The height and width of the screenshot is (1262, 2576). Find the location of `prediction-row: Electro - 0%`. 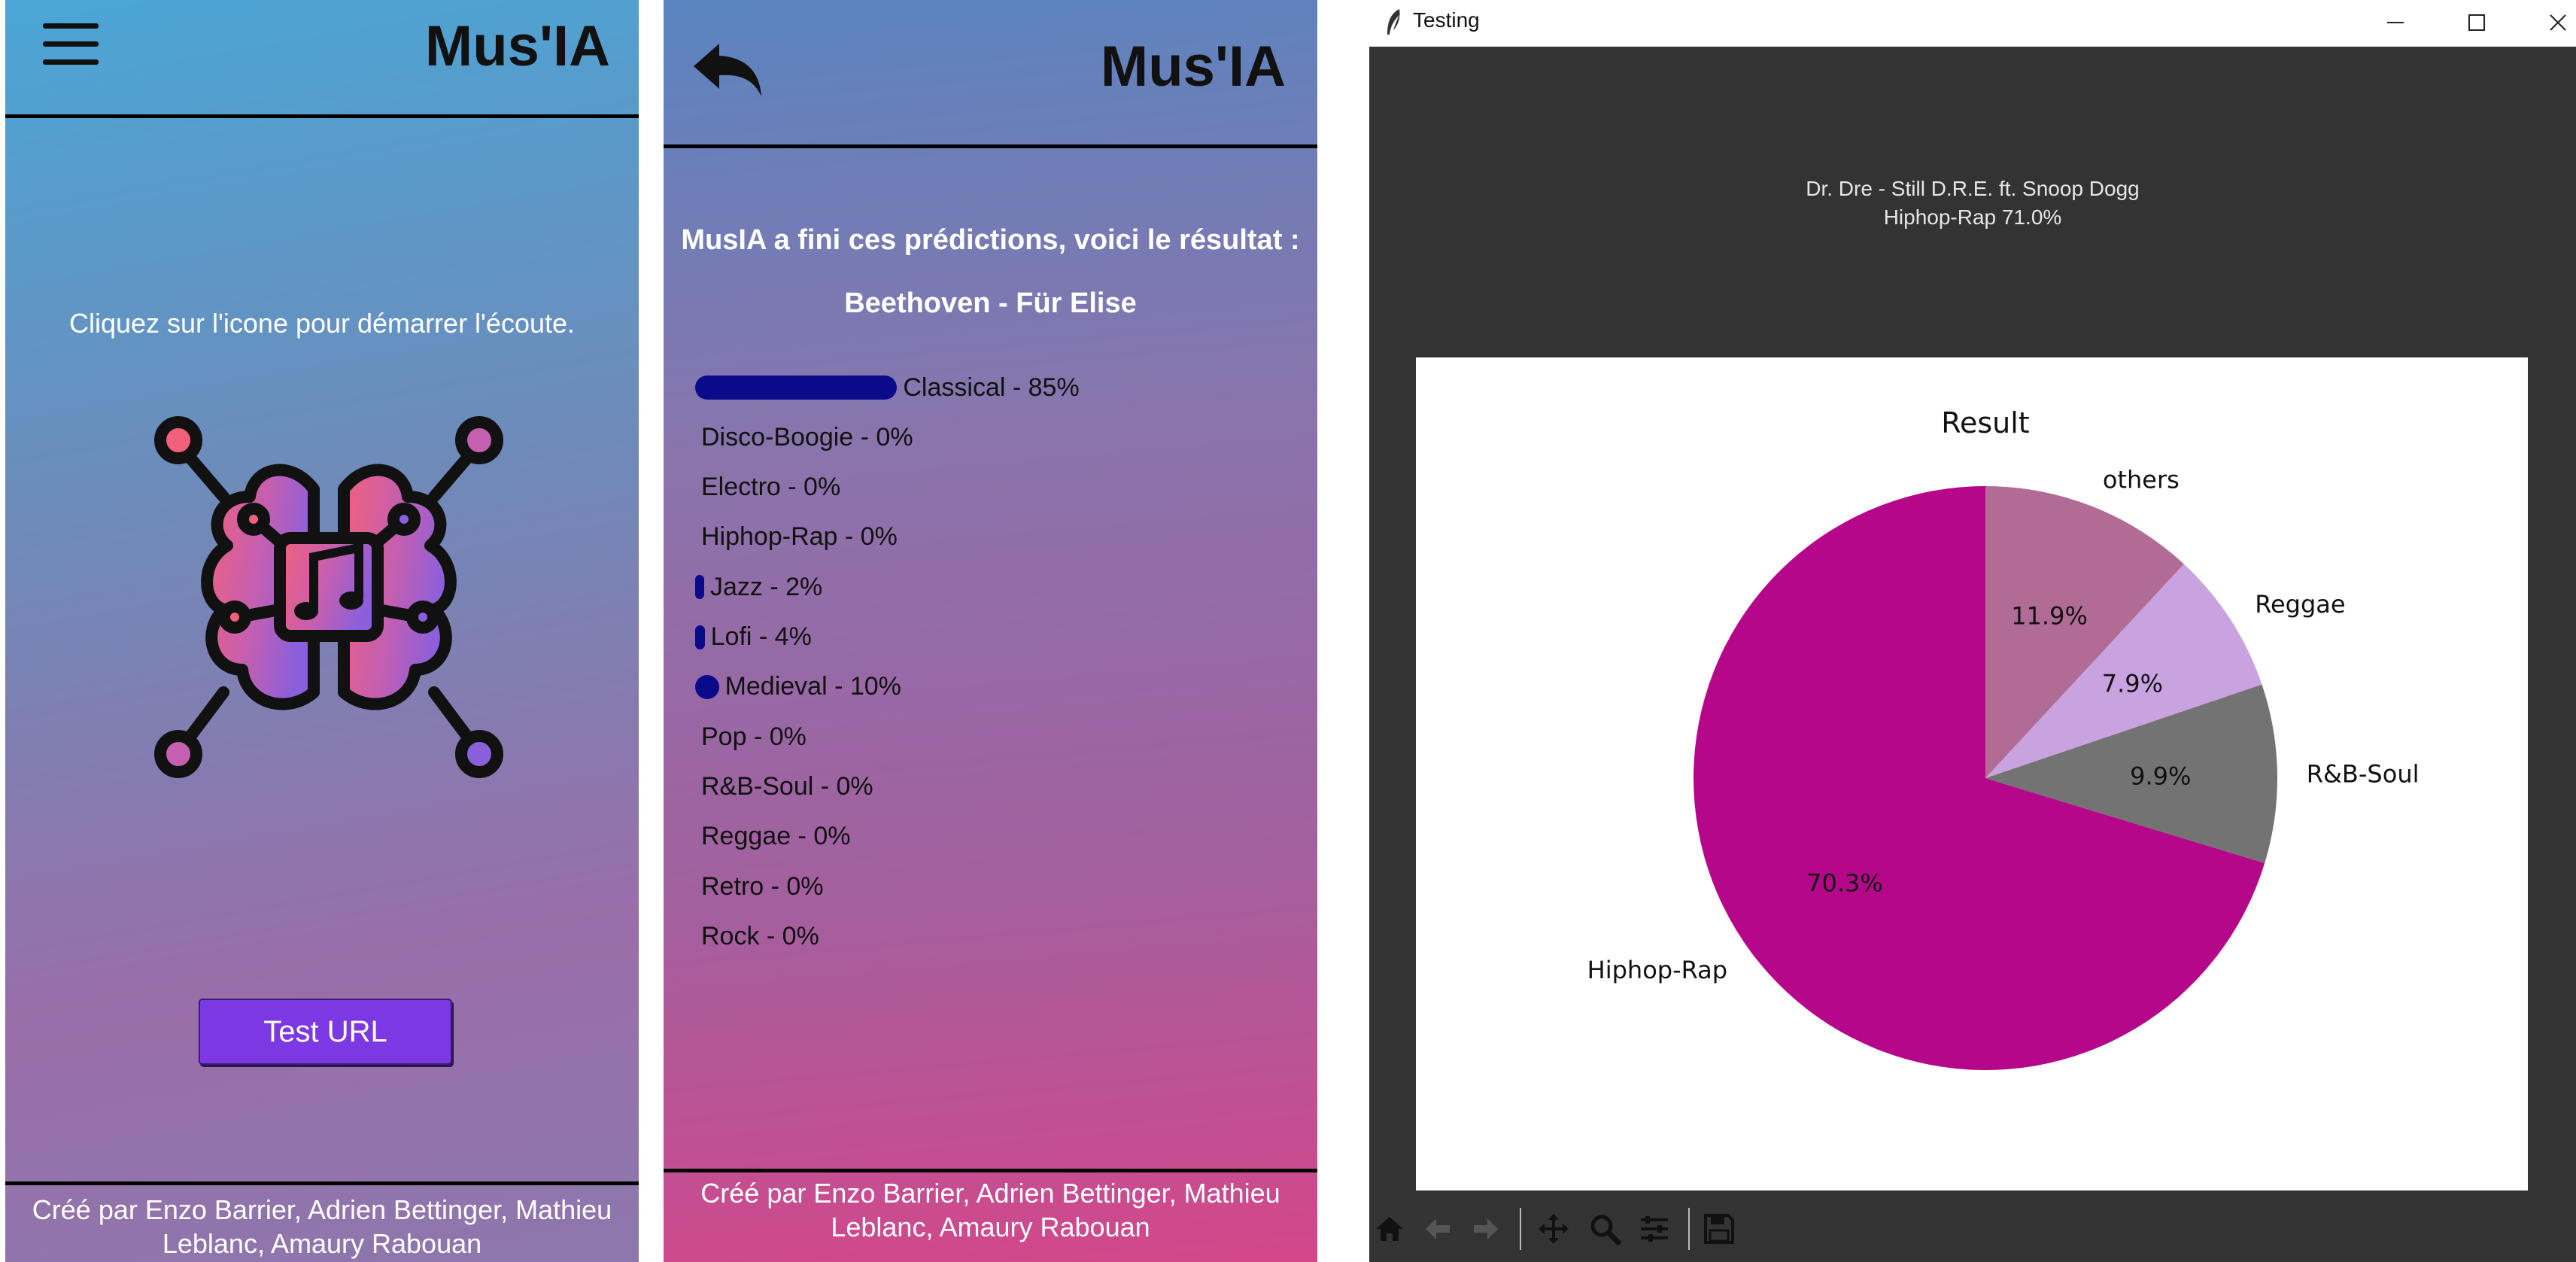

prediction-row: Electro - 0% is located at coordinates (752, 487).